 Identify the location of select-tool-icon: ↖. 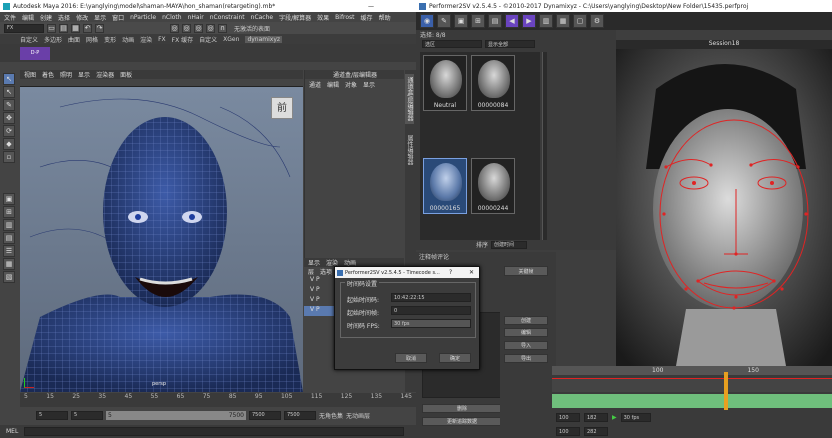
(9, 79).